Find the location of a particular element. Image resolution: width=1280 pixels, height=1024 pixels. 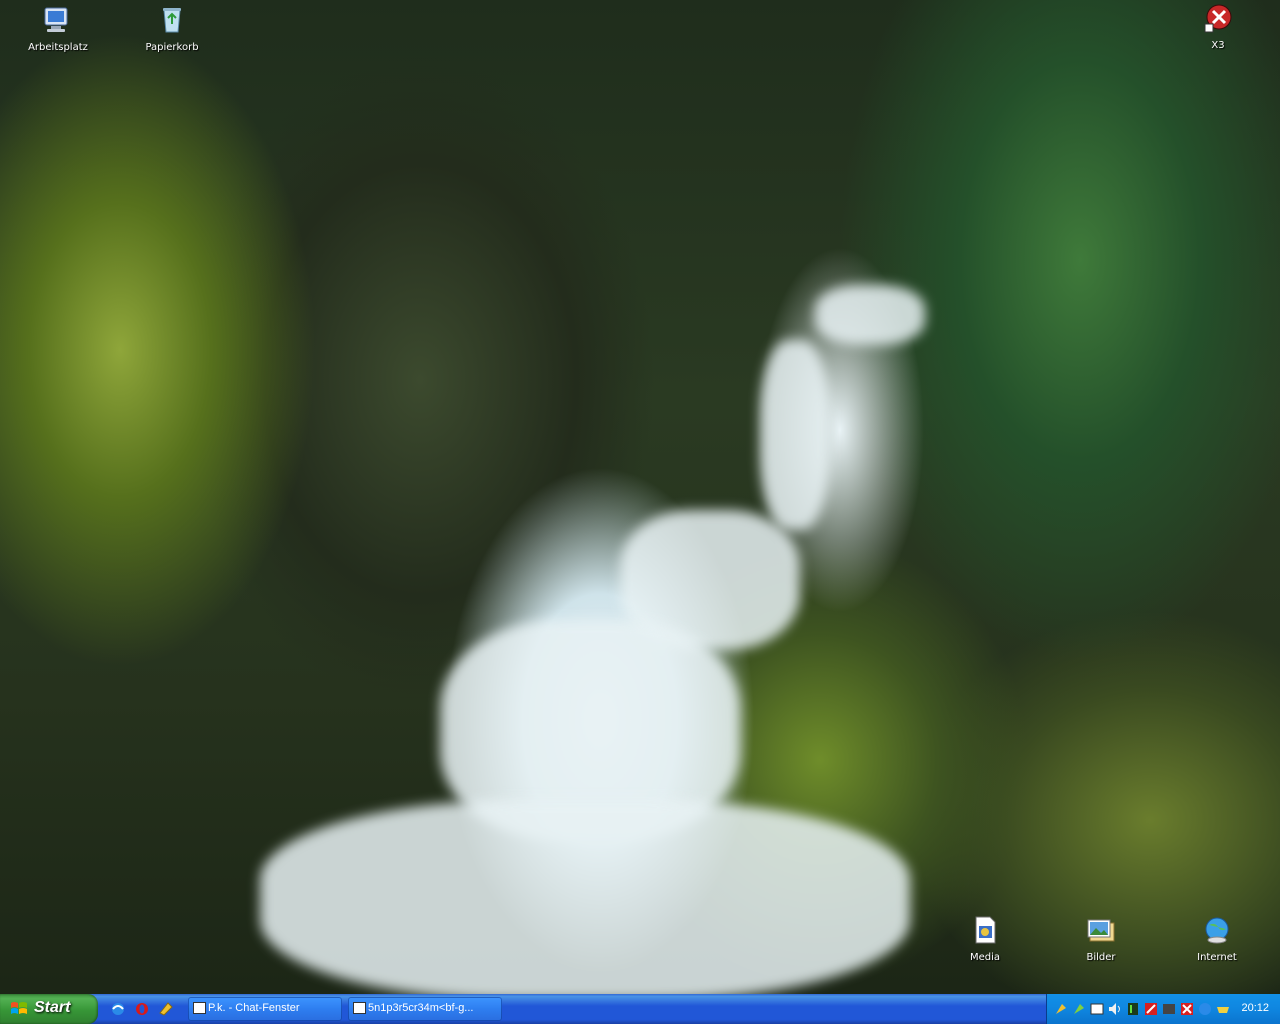

desktop-icon-label: Media is located at coordinates (985, 957).